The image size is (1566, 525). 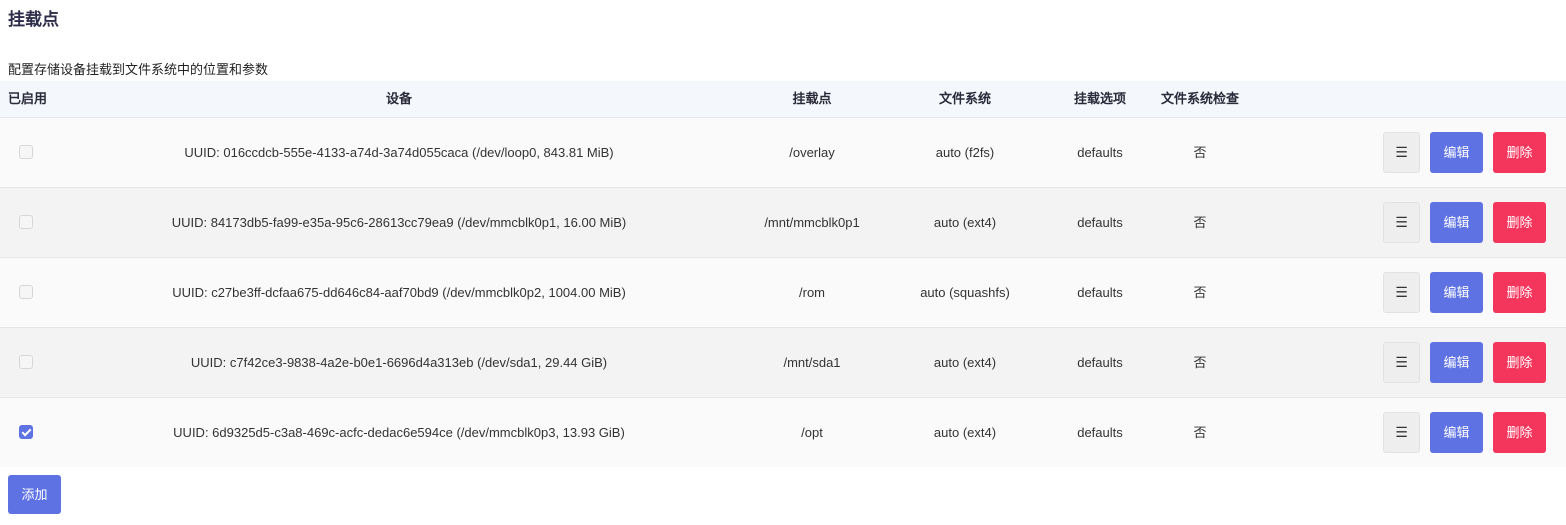 What do you see at coordinates (34, 494) in the screenshot?
I see `add-button: 添加` at bounding box center [34, 494].